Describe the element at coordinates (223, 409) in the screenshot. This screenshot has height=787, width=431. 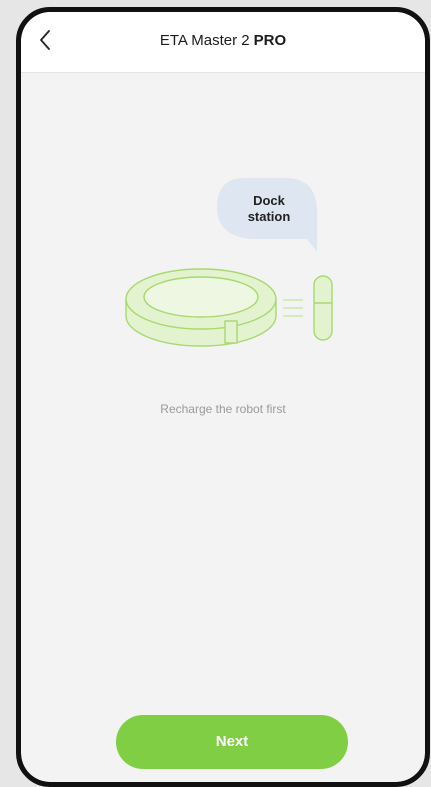
I see `instruction-text: Recharge the robot first` at that location.